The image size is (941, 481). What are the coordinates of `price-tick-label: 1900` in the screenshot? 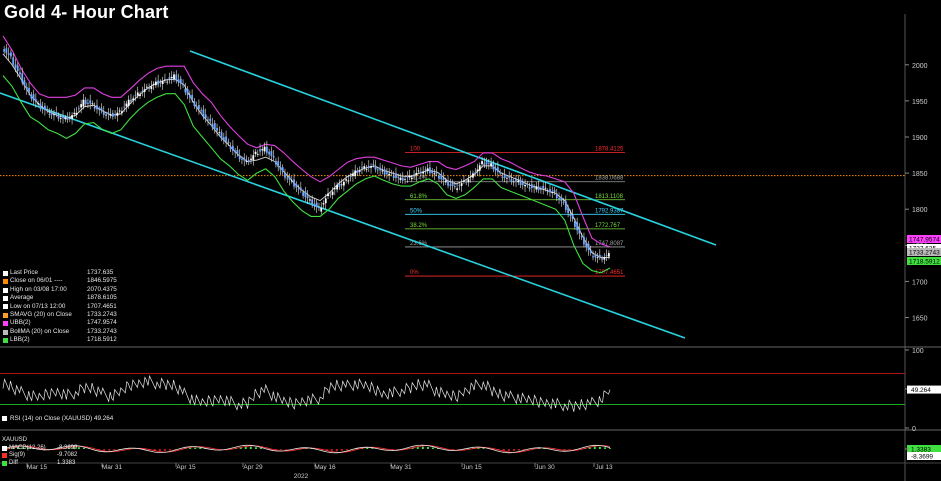 It's located at (920, 138).